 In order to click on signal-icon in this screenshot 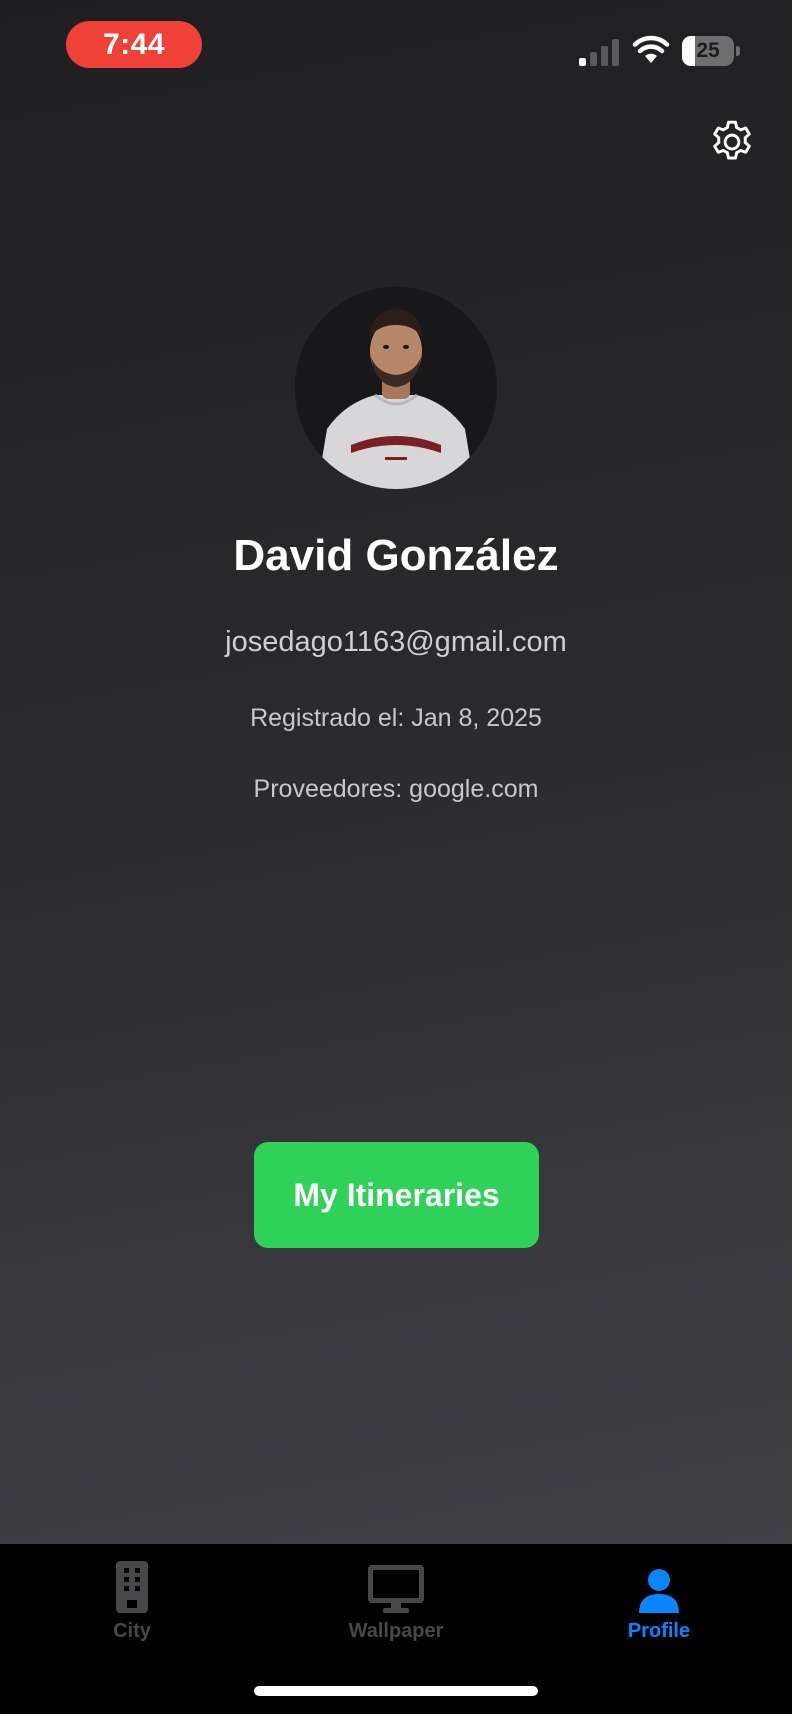, I will do `click(599, 52)`.